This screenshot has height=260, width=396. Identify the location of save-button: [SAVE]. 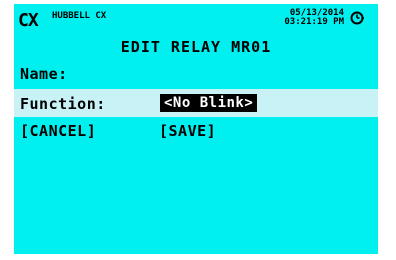
(187, 131).